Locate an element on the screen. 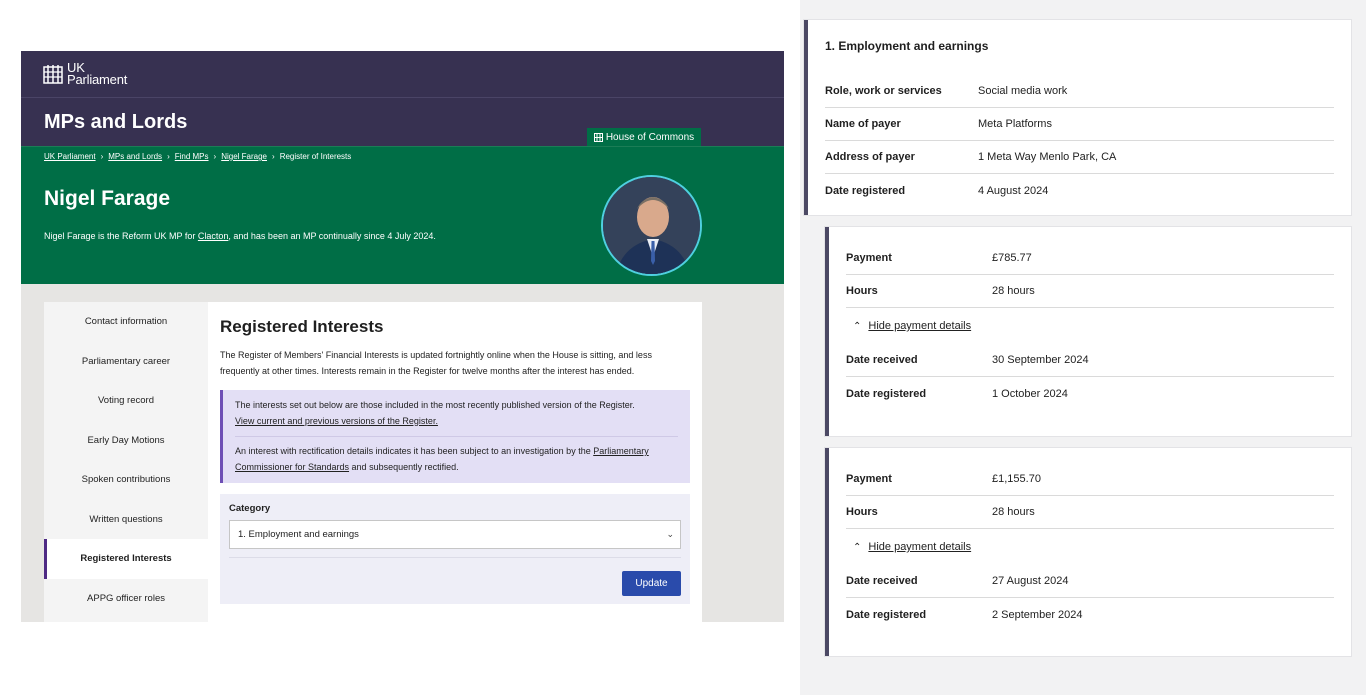 The height and width of the screenshot is (695, 1366). date-registered-row: Date registered 2 September 2024 is located at coordinates (1090, 614).